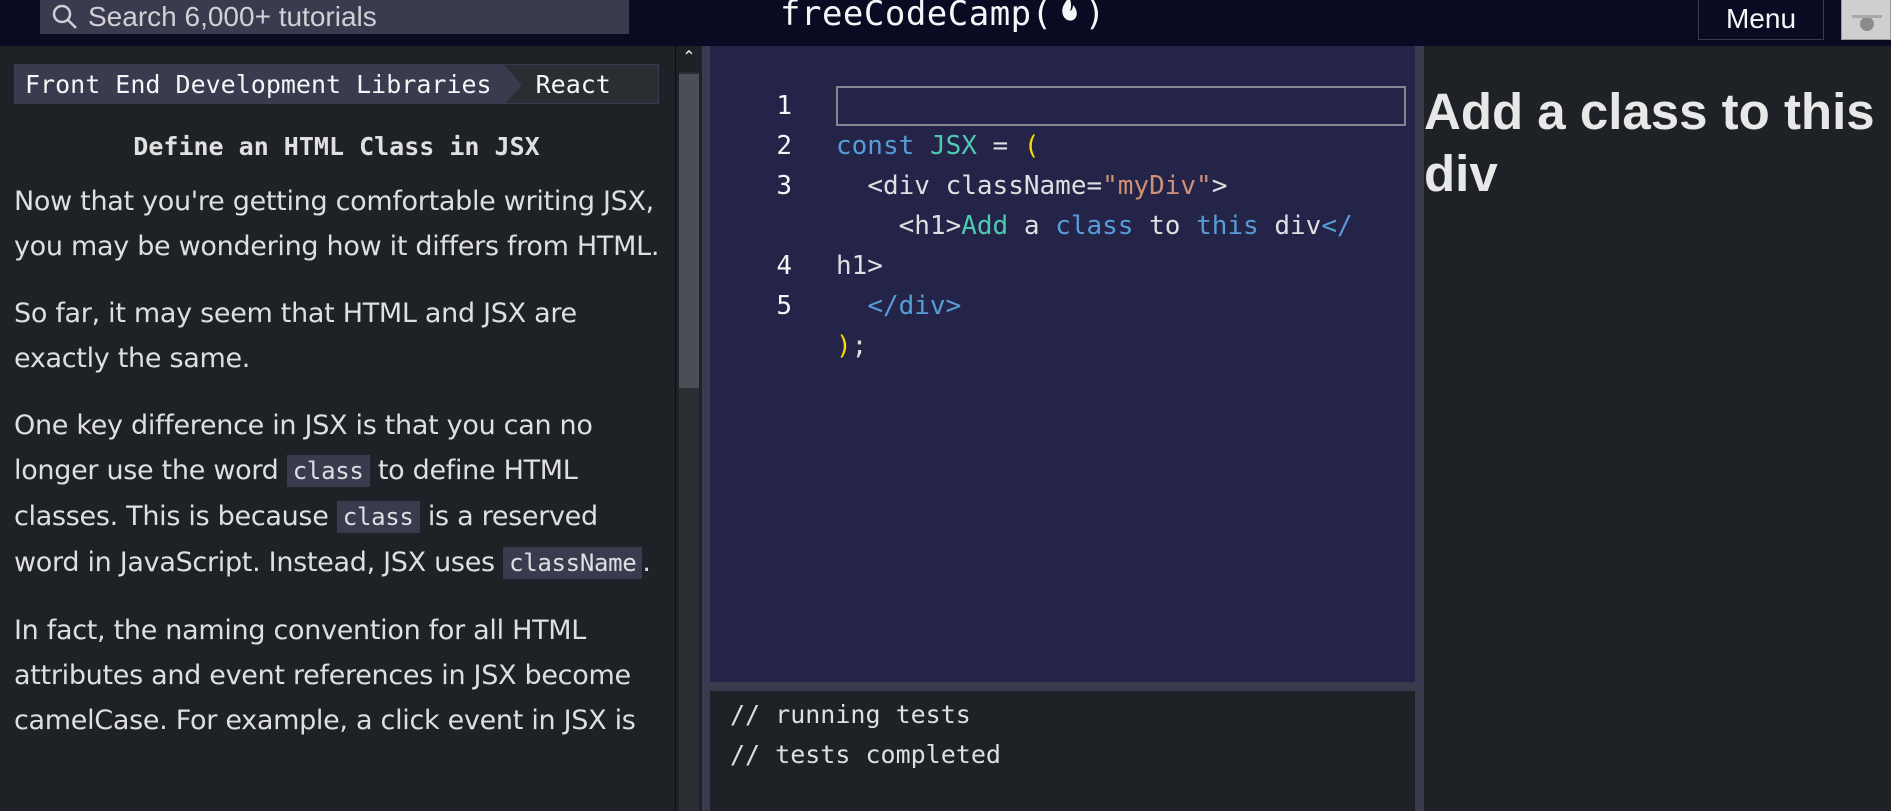 The width and height of the screenshot is (1891, 811). I want to click on code-line: 1 const JSX = (, so click(874, 103).